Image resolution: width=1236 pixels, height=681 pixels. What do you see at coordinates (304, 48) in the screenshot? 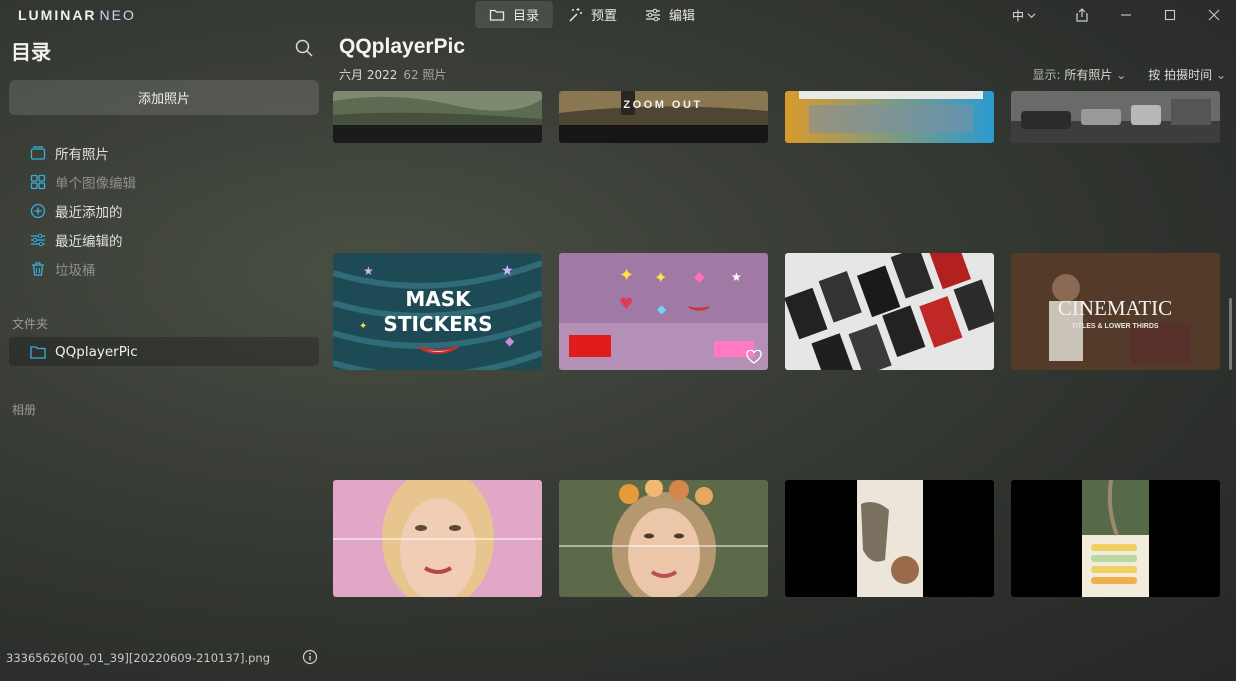
I see `search-icon` at bounding box center [304, 48].